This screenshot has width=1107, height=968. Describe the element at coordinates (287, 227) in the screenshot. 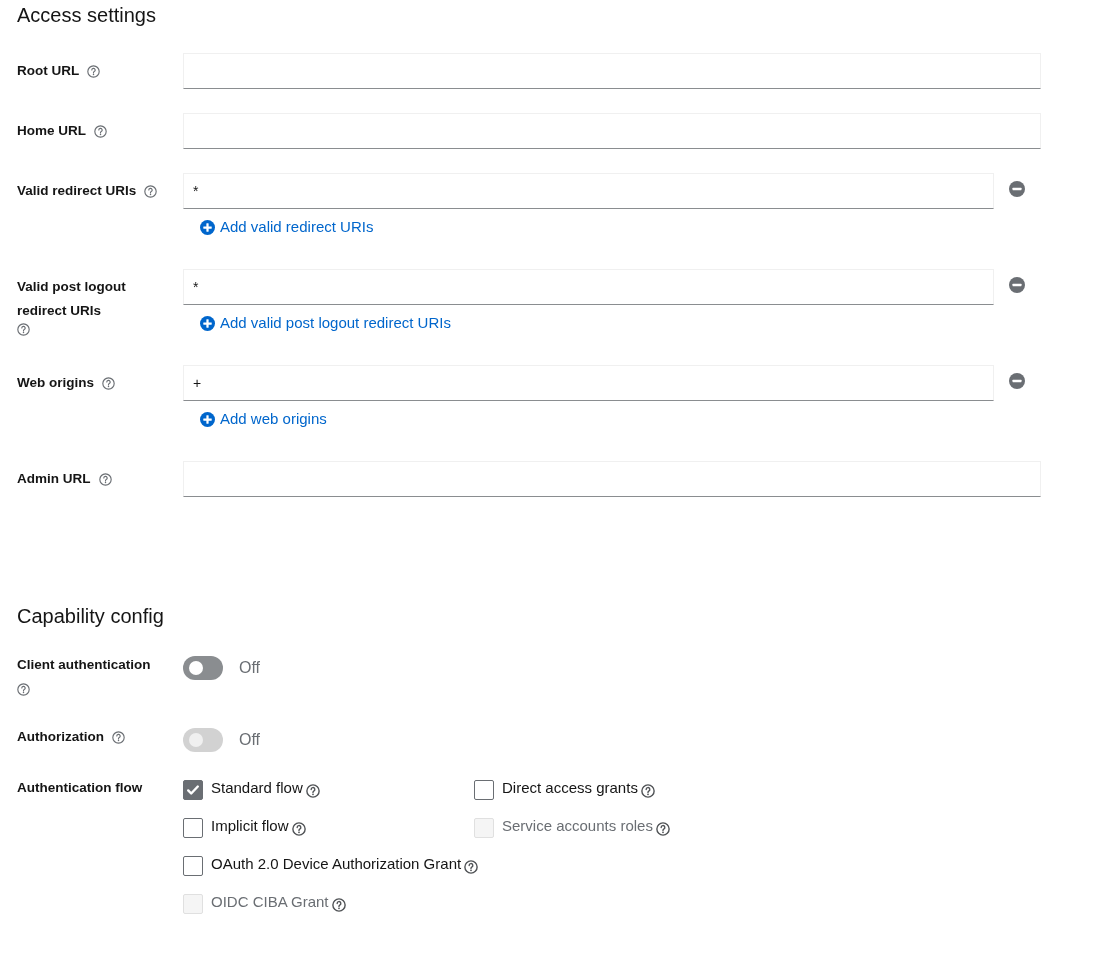

I see `add-button: Add valid redirect URIs` at that location.